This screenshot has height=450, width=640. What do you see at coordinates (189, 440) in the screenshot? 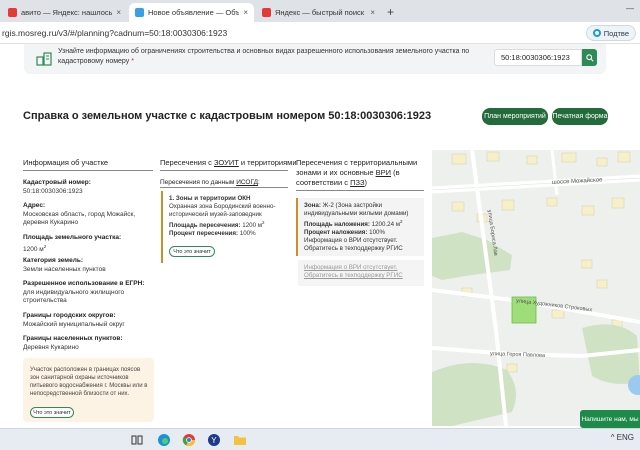
I see `chrome-browser-icon` at bounding box center [189, 440].